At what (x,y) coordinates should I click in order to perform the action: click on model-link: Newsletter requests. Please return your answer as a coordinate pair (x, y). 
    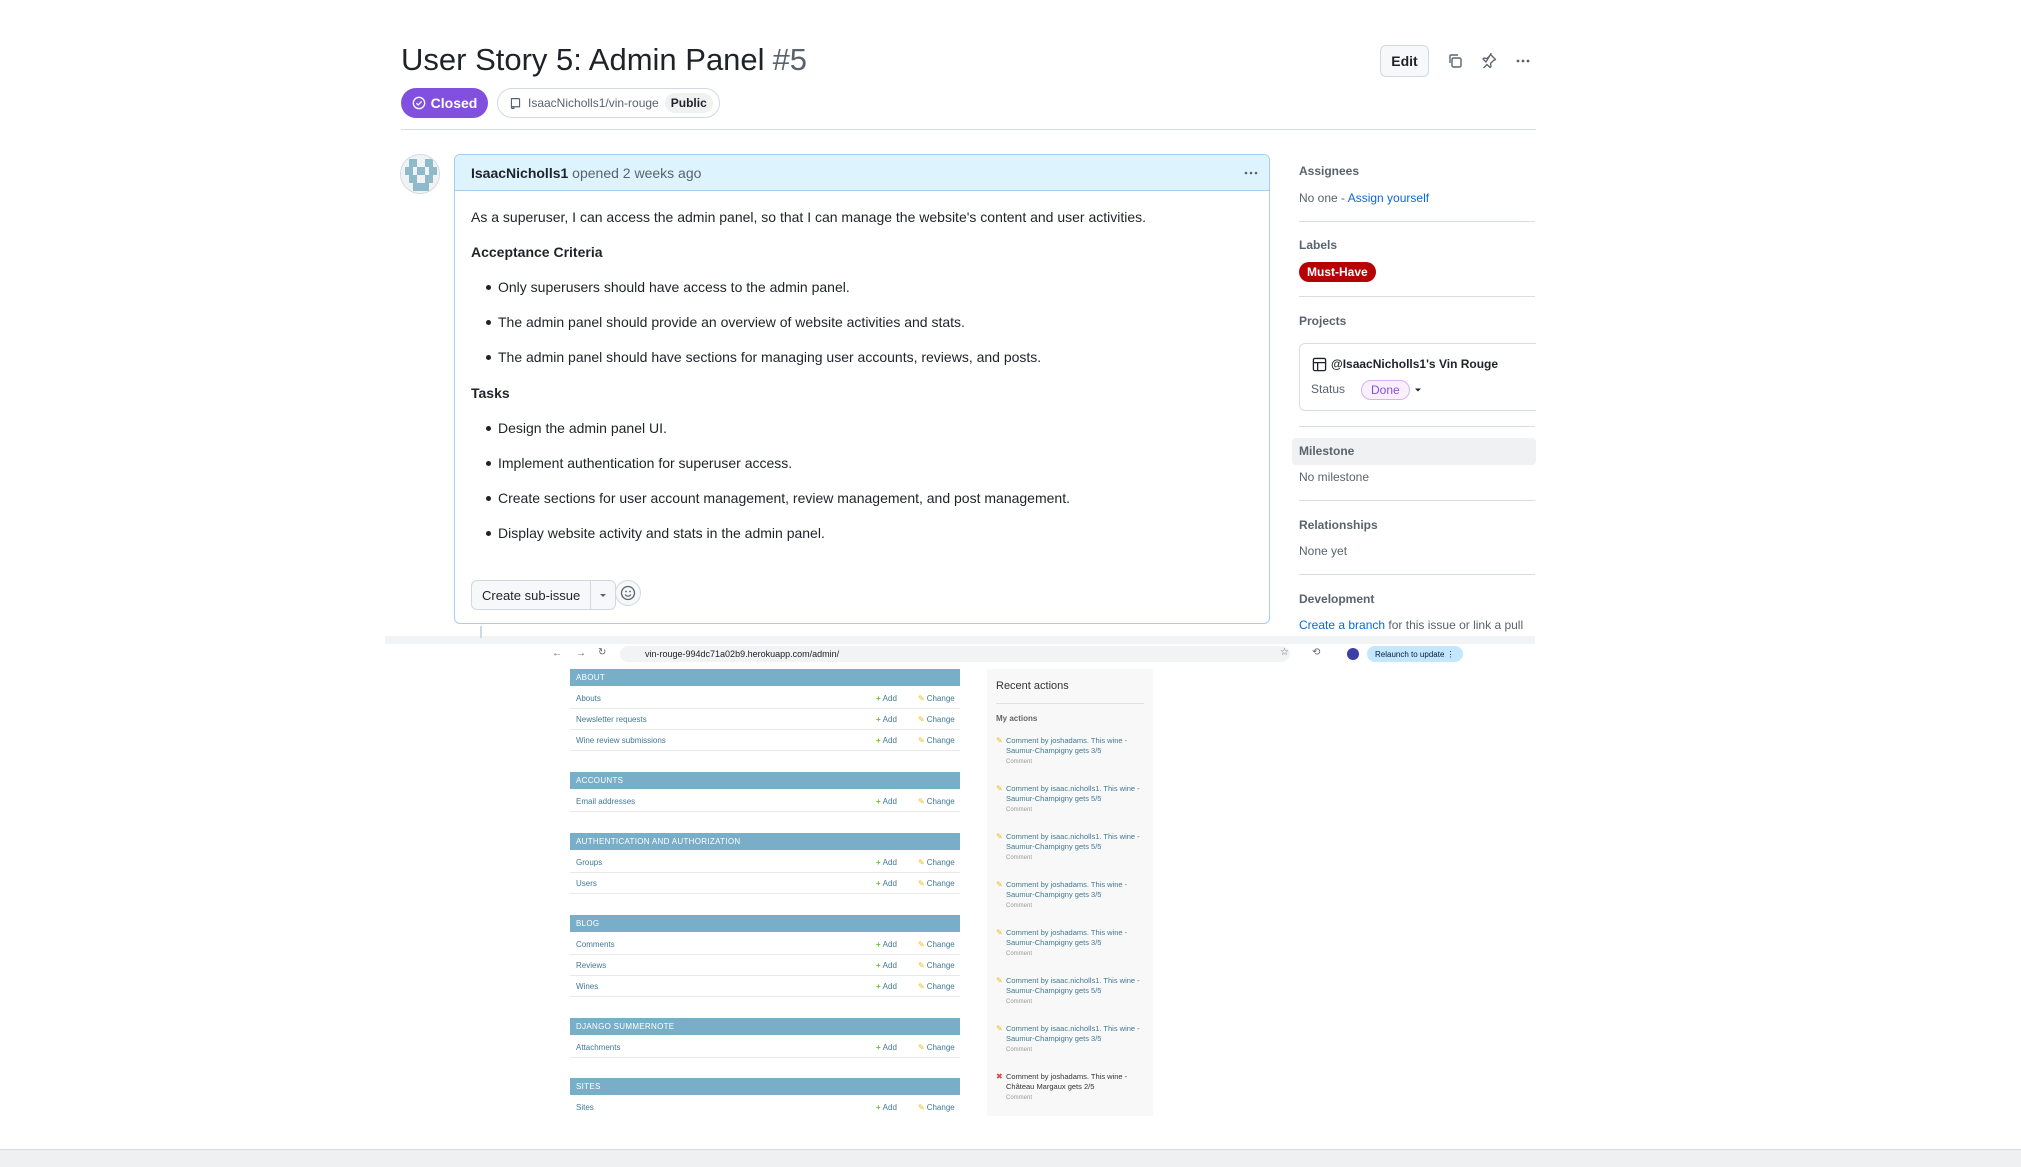
    Looking at the image, I should click on (723, 719).